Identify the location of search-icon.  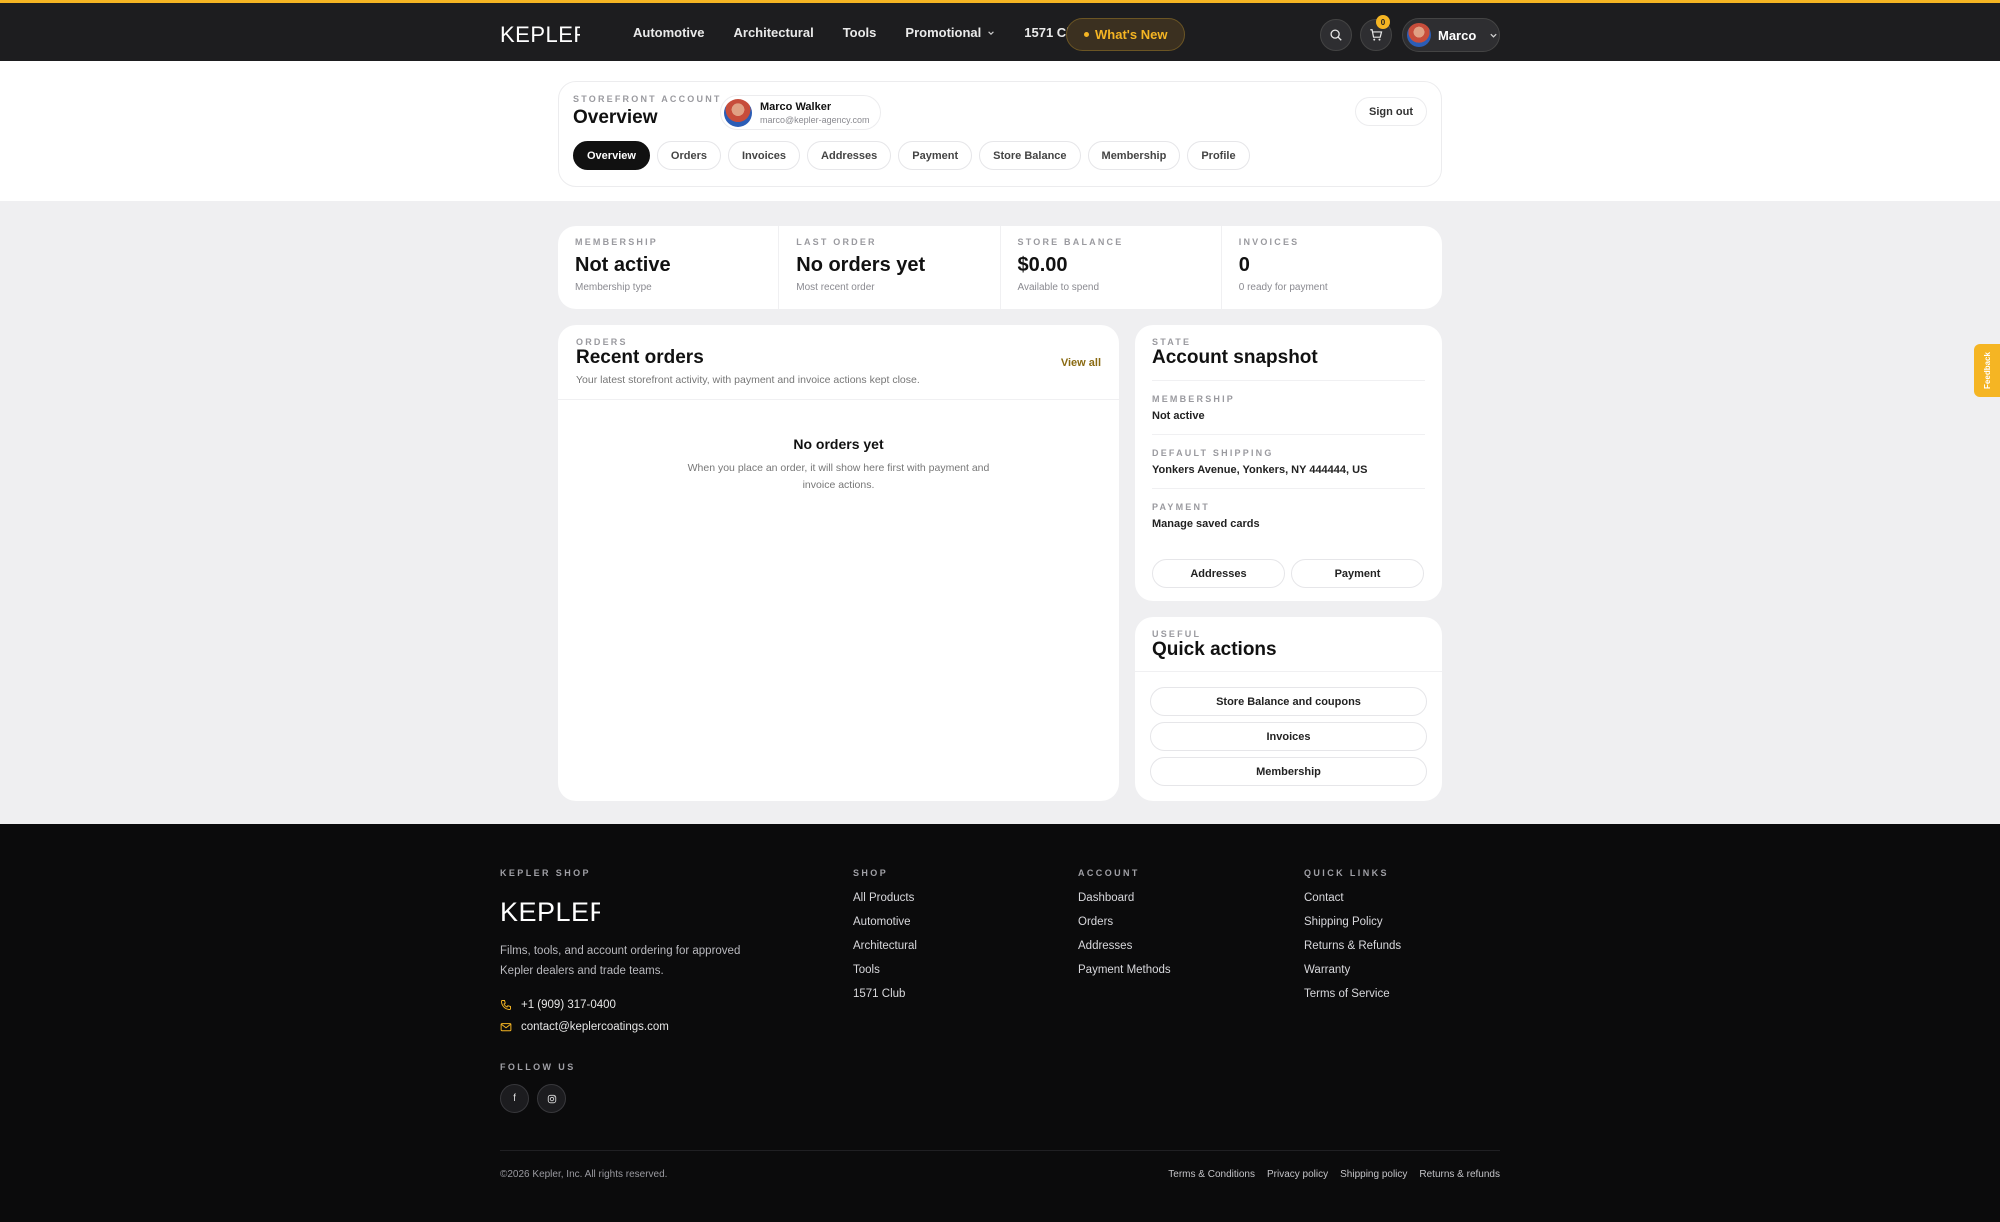
(1336, 35).